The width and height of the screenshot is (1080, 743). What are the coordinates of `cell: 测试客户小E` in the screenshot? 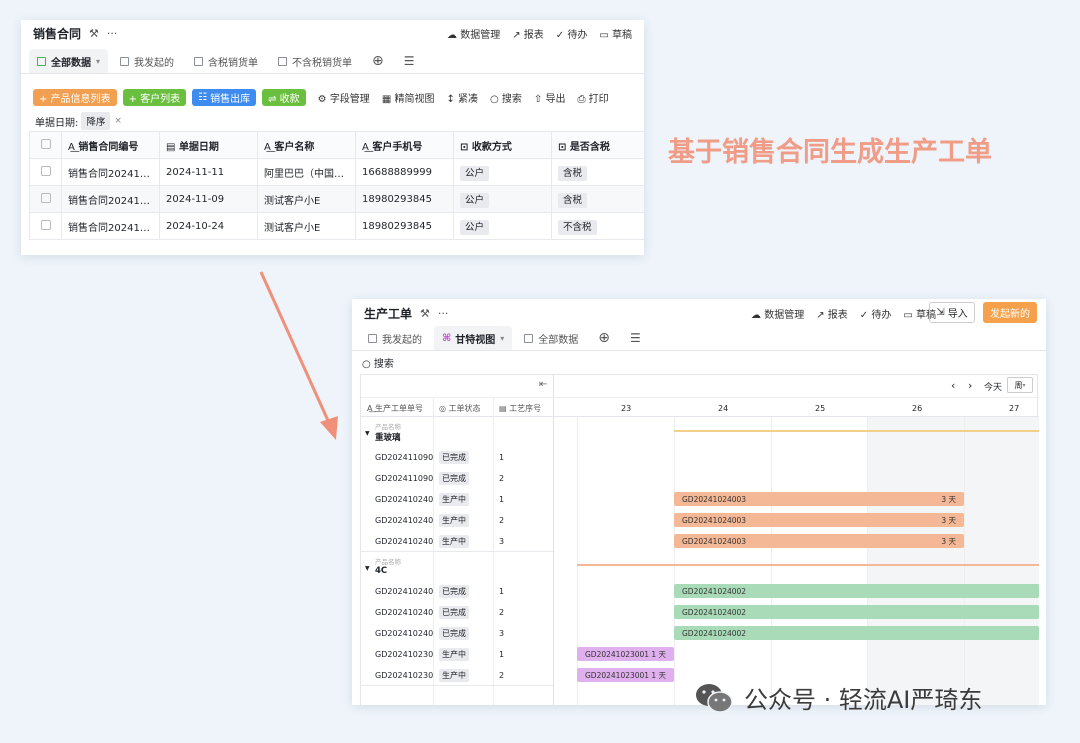 It's located at (306, 226).